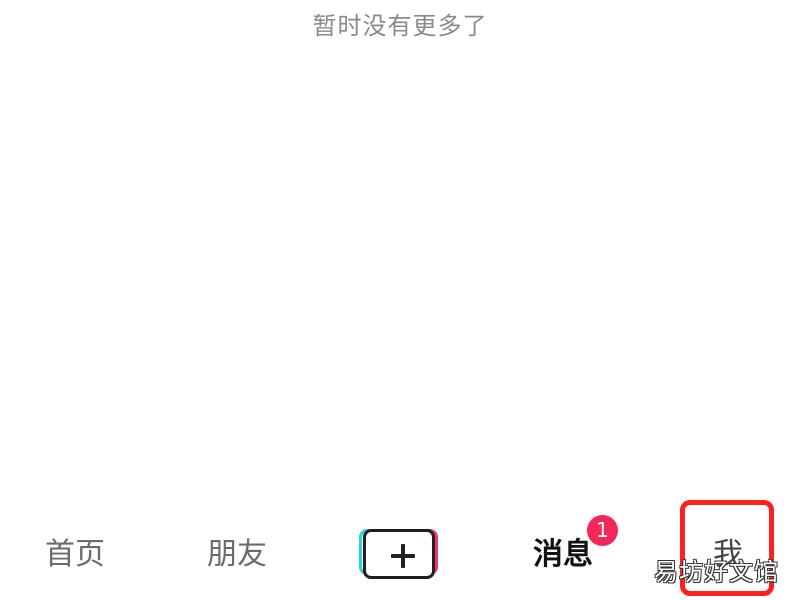 The image size is (800, 600). What do you see at coordinates (237, 555) in the screenshot?
I see `tab-friends: 朋友` at bounding box center [237, 555].